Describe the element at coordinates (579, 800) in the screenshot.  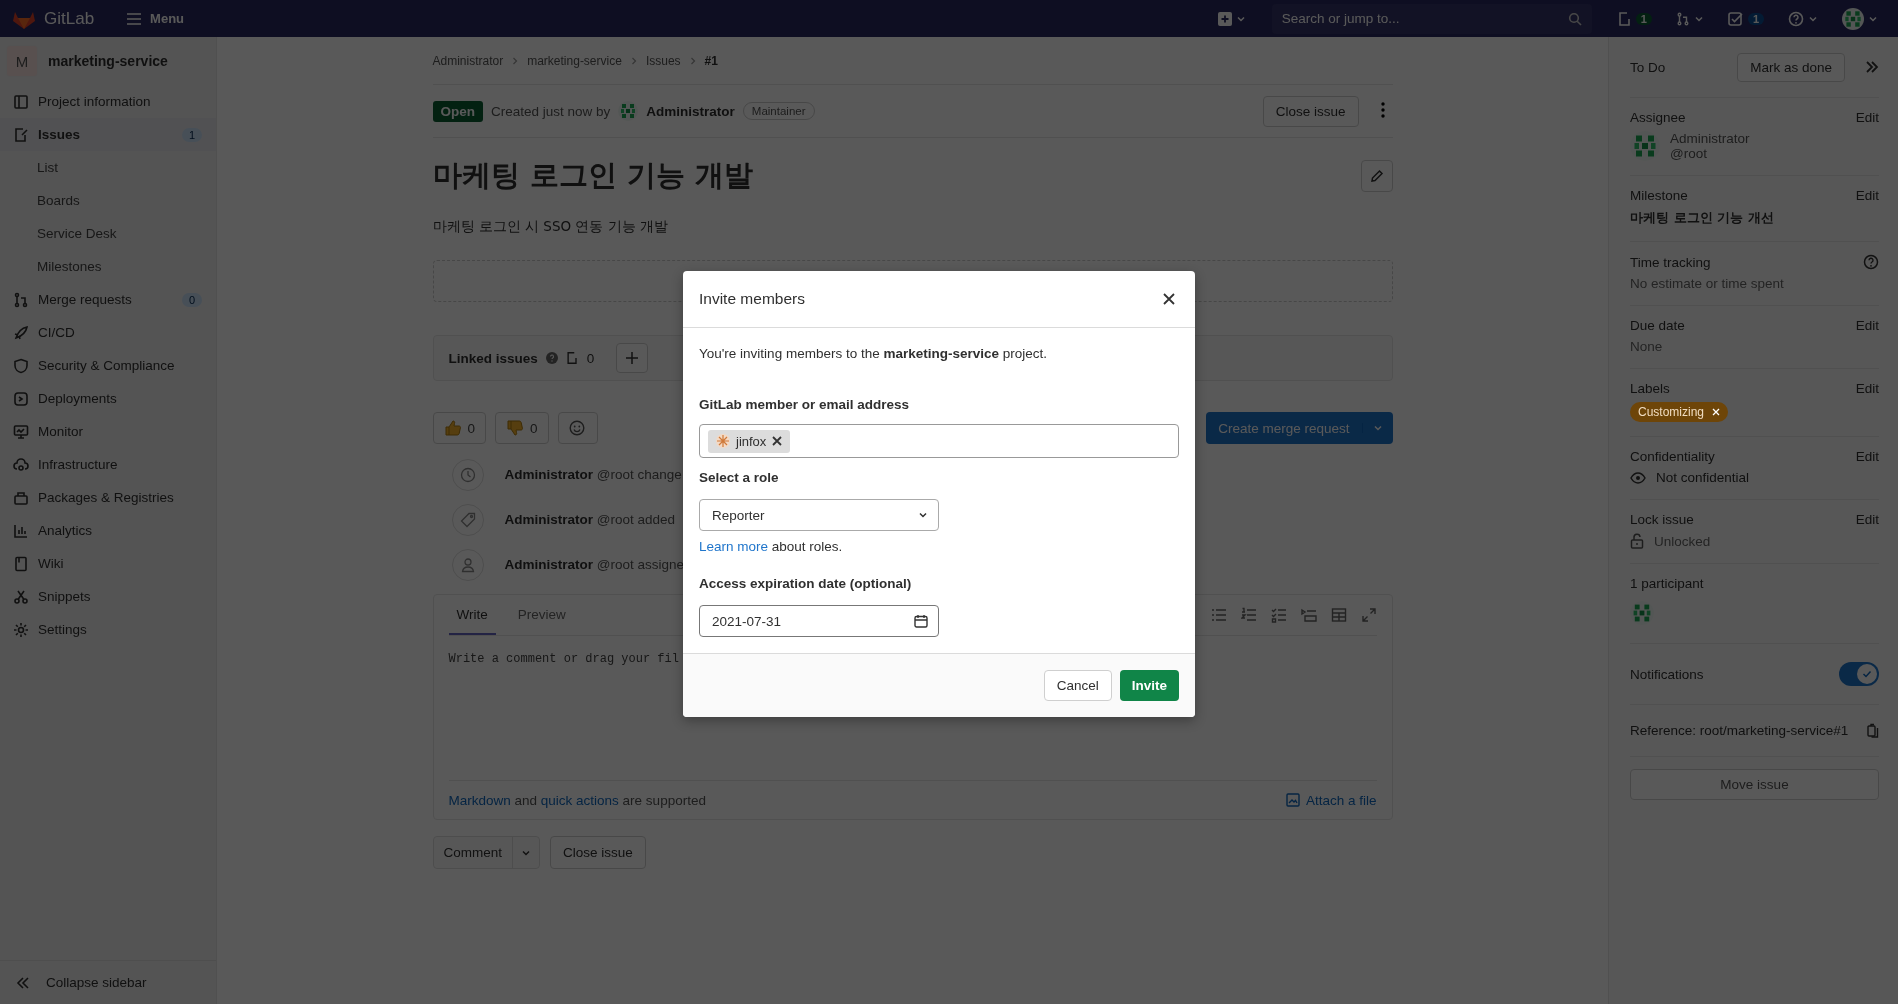
I see `quick-actions-link: quick actions` at that location.